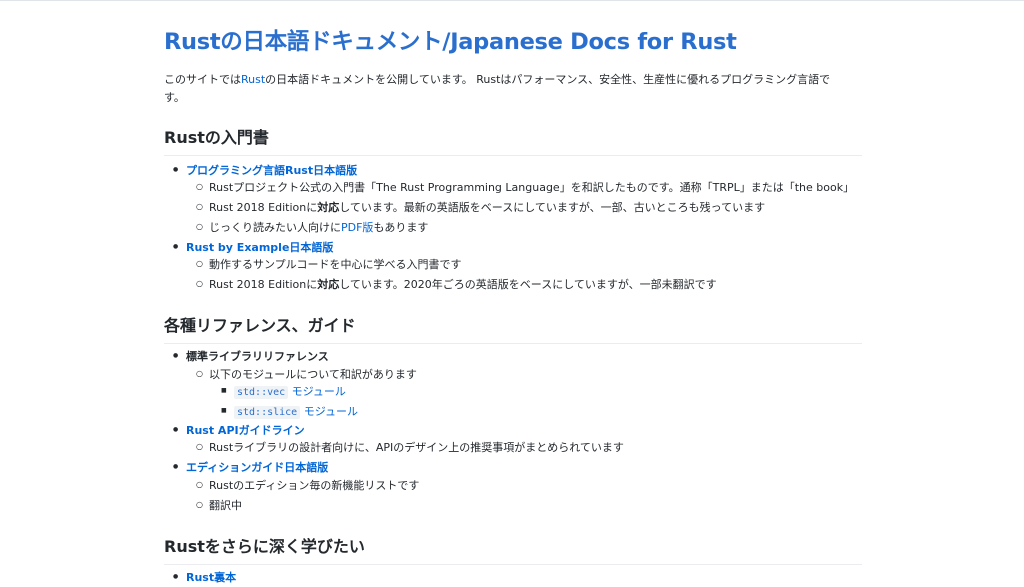 Image resolution: width=1024 pixels, height=587 pixels. What do you see at coordinates (174, 97) in the screenshot?
I see `intro-text: す。` at bounding box center [174, 97].